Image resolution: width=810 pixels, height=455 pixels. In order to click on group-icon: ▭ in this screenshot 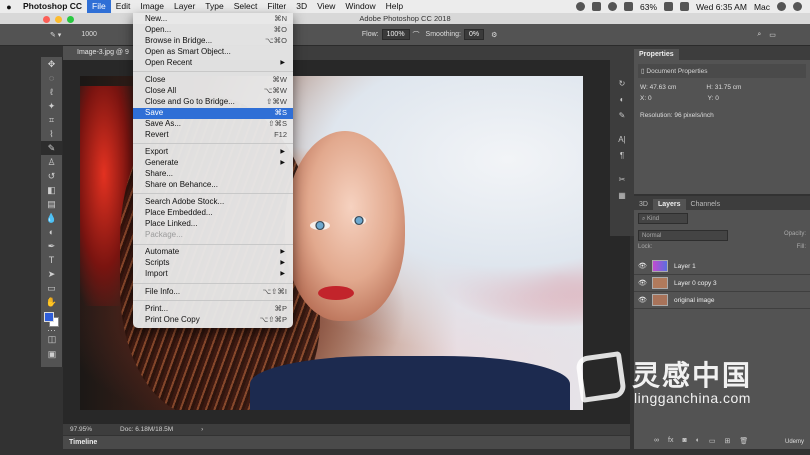, I will do `click(712, 441)`.